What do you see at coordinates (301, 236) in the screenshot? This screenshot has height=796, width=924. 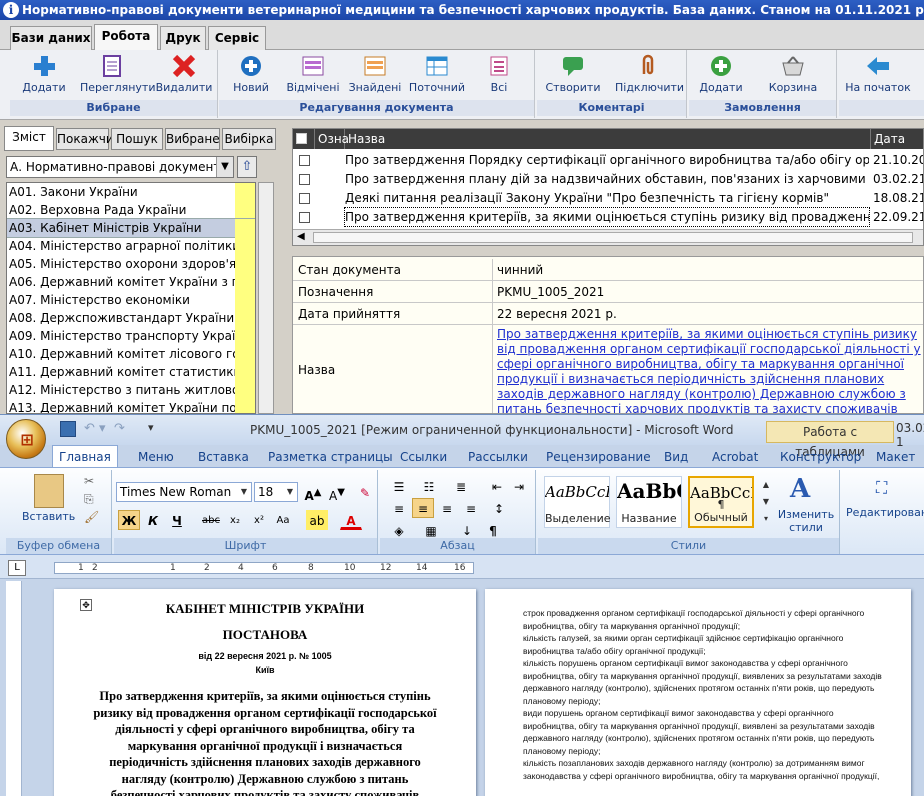 I see `scroll-left-icon: ◀` at bounding box center [301, 236].